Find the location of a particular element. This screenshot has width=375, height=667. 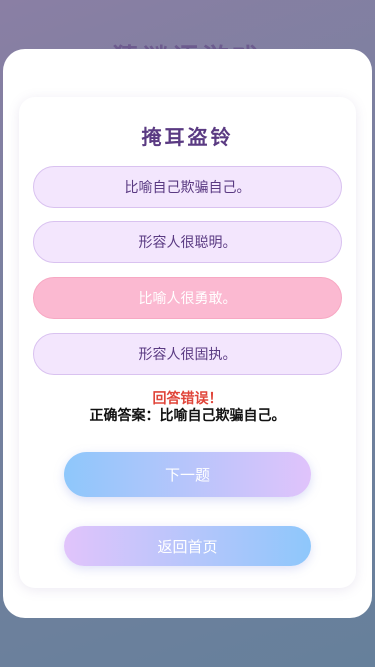

answer-option-3-selected-wrong: 比喻人很勇敢。 is located at coordinates (187, 298).